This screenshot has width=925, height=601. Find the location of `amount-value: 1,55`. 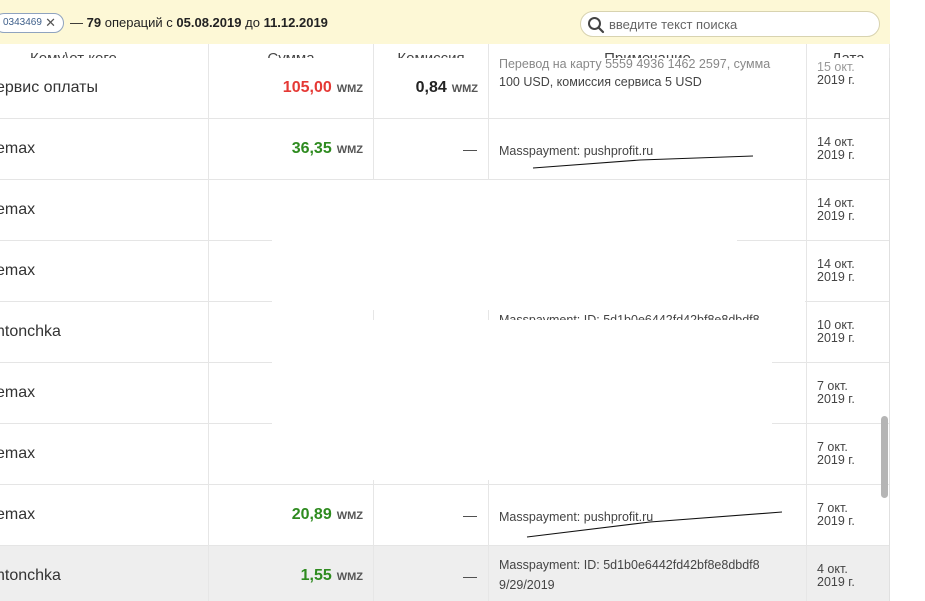

amount-value: 1,55 is located at coordinates (316, 575).